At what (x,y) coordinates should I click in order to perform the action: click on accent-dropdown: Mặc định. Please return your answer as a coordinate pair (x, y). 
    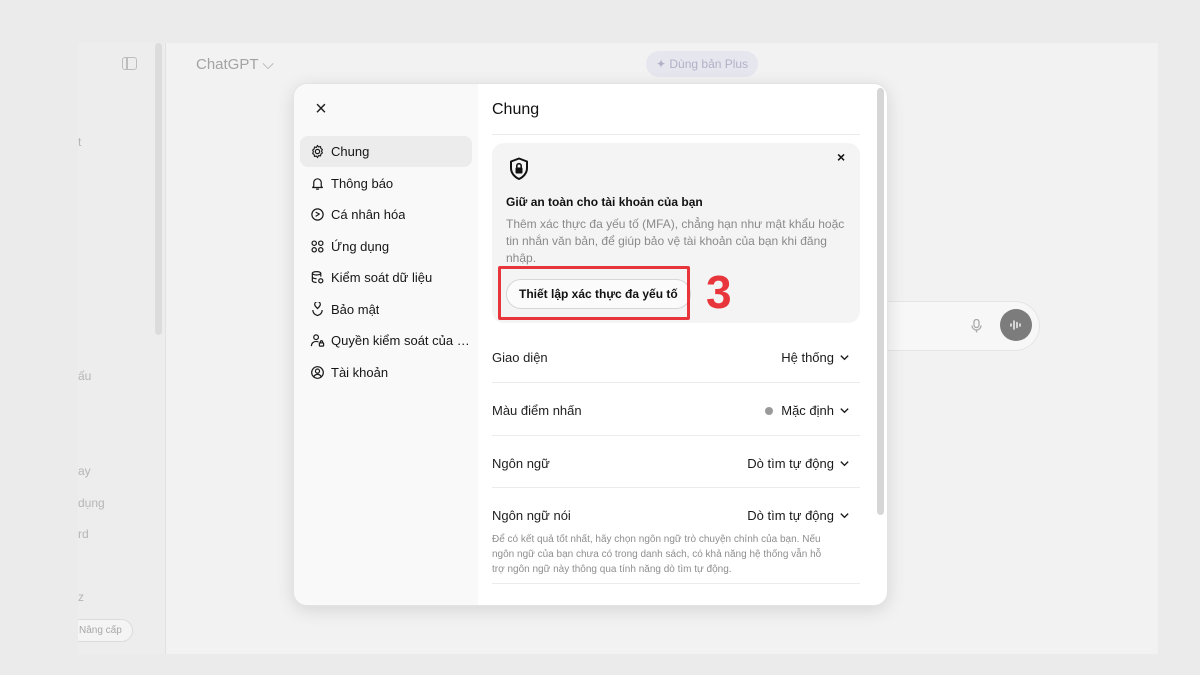
    Looking at the image, I should click on (807, 410).